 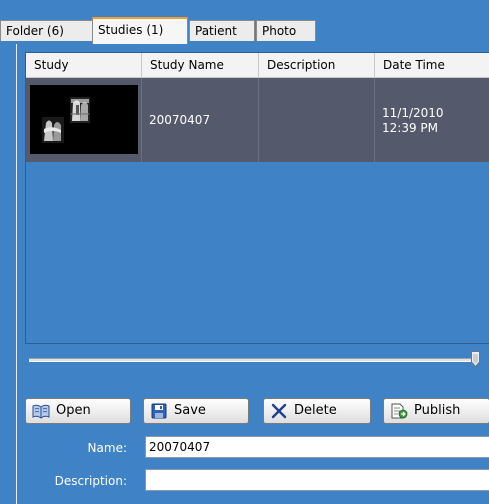 What do you see at coordinates (432, 65) in the screenshot?
I see `column-header-date-time: Date Time` at bounding box center [432, 65].